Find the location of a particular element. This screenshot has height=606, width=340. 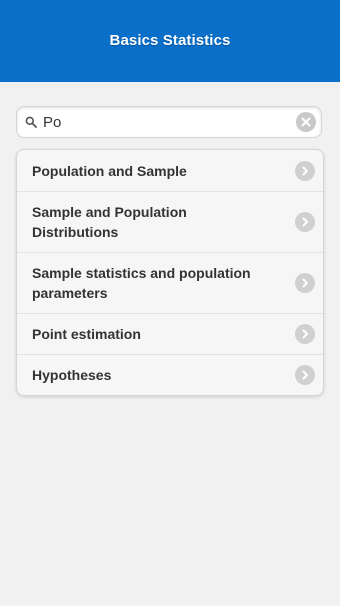

list-item: Hypotheses is located at coordinates (170, 374).